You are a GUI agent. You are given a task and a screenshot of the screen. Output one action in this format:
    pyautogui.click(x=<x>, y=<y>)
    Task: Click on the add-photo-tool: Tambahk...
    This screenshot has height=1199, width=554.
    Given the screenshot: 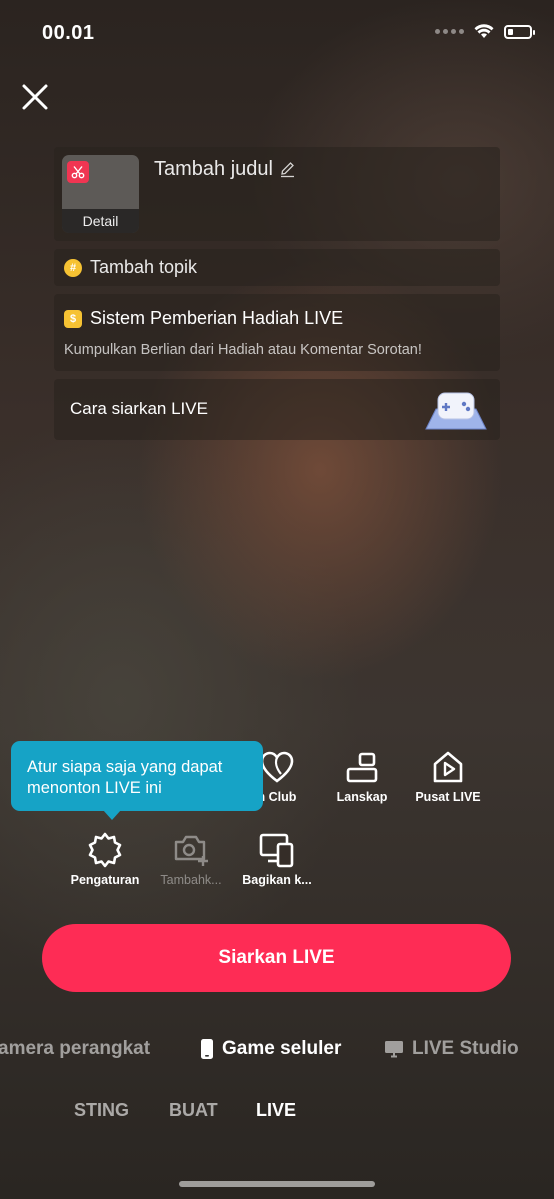 What is the action you would take?
    pyautogui.click(x=191, y=859)
    